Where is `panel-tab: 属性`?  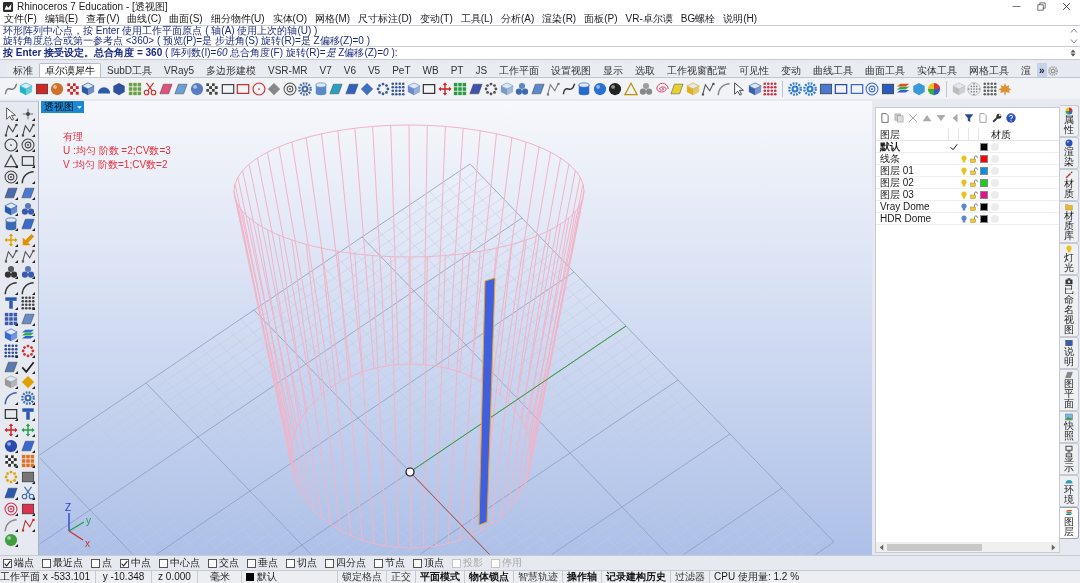
panel-tab: 属性 is located at coordinates (1069, 121).